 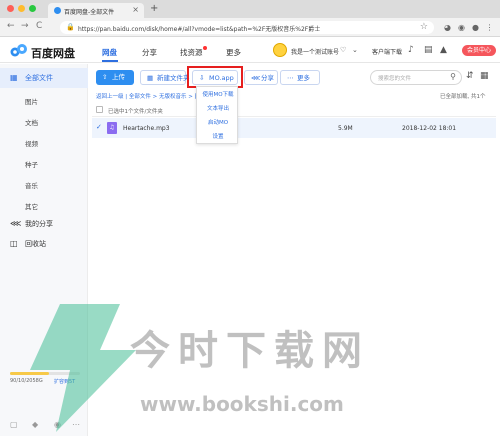 I want to click on sort-icon: ⇵, so click(x=470, y=76).